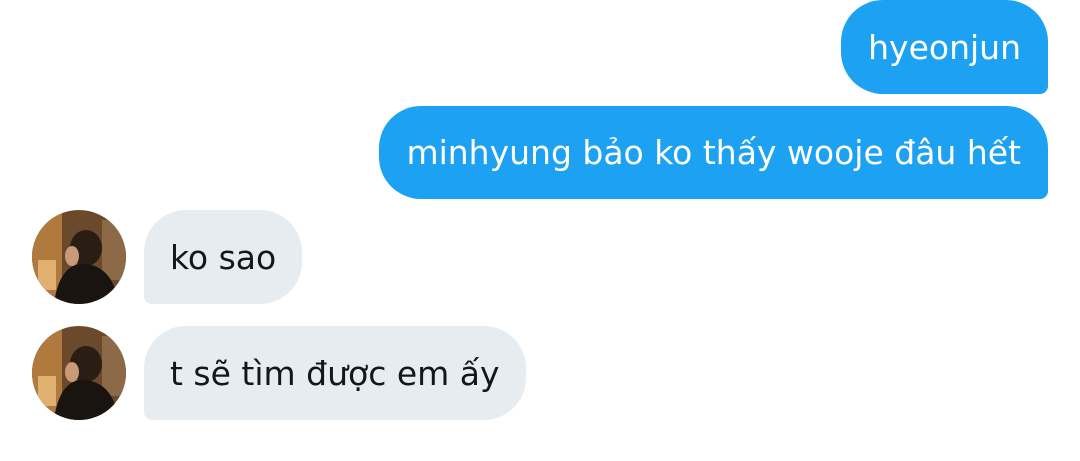  I want to click on incoming-message-bubble: t sẽ tìm được em ấy, so click(335, 373).